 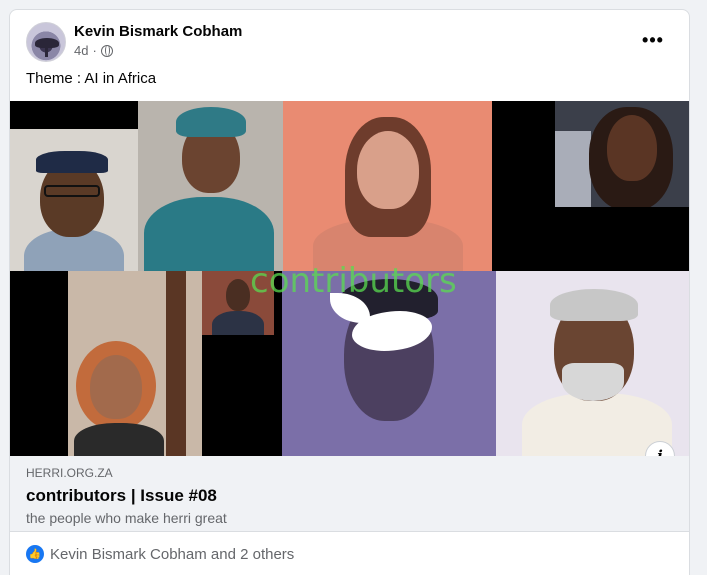 I want to click on more-options-button: •••, so click(x=653, y=40).